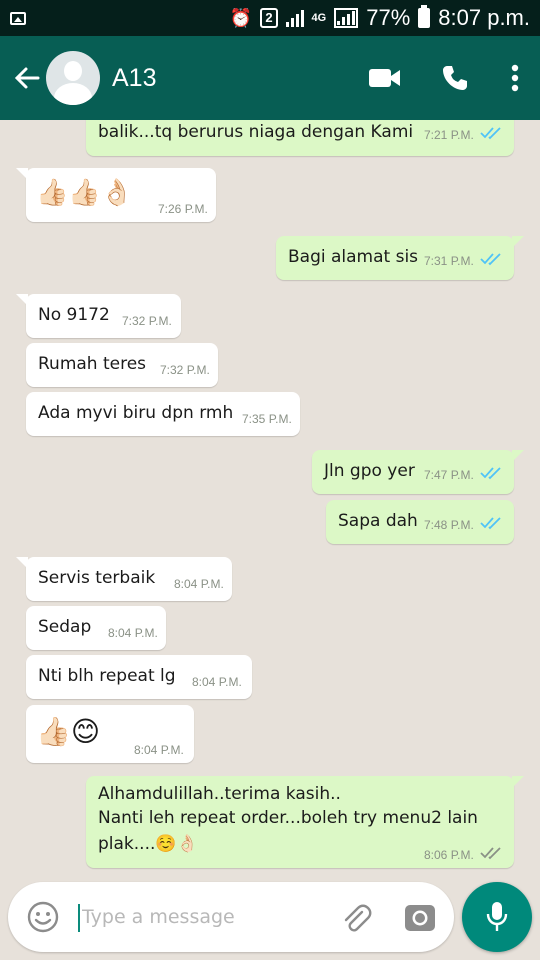  What do you see at coordinates (107, 676) in the screenshot?
I see `message-text: Nti blh repeat lg` at bounding box center [107, 676].